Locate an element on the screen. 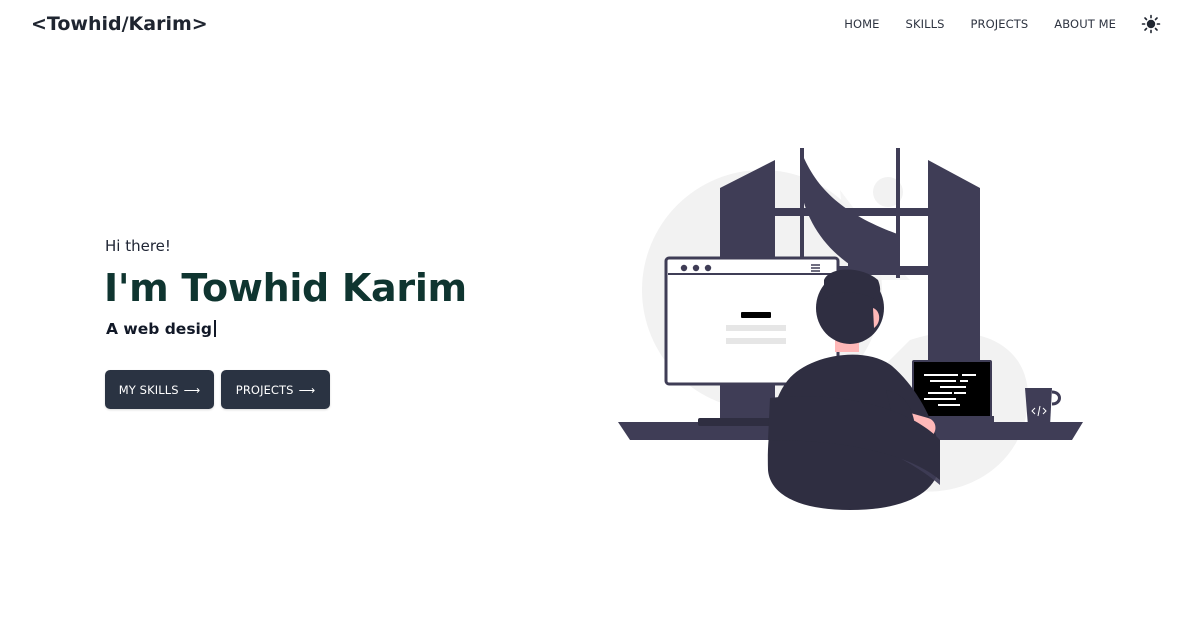 The image size is (1200, 630). typing-caret is located at coordinates (214, 328).